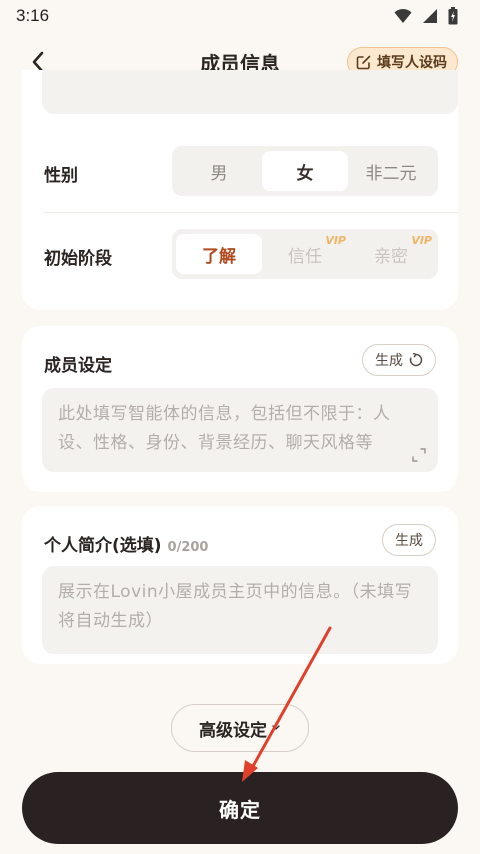 The height and width of the screenshot is (854, 480). What do you see at coordinates (78, 259) in the screenshot?
I see `stage-label: 初始阶段` at bounding box center [78, 259].